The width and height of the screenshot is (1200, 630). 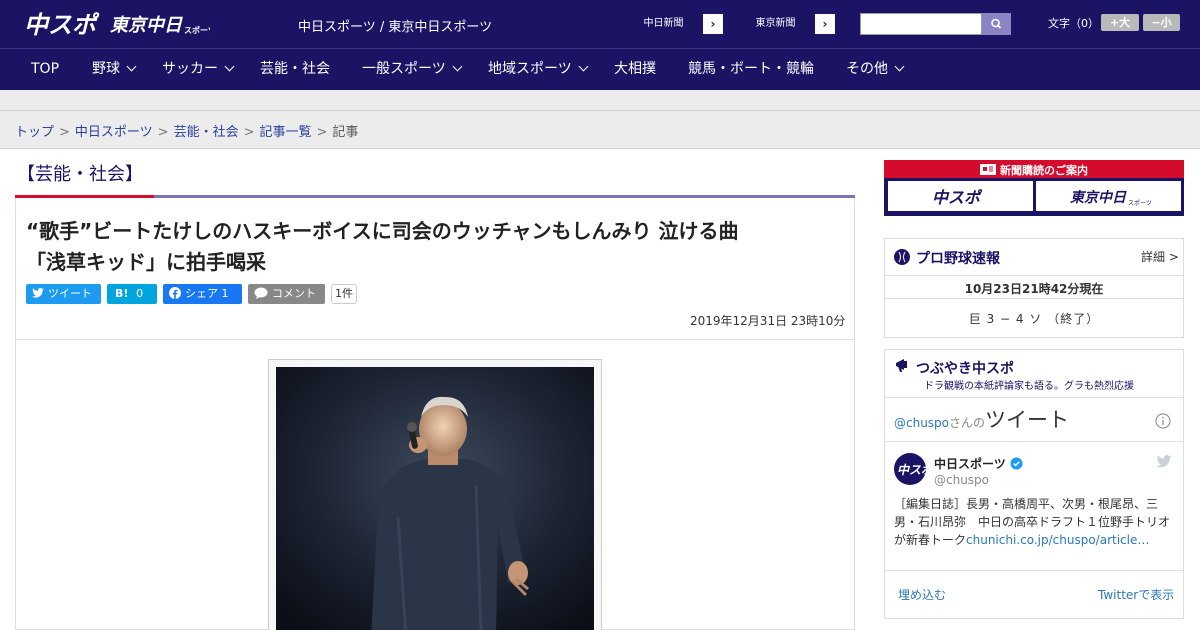 I want to click on twitter-embed-header: @chuspoさんのツイート, so click(x=982, y=420).